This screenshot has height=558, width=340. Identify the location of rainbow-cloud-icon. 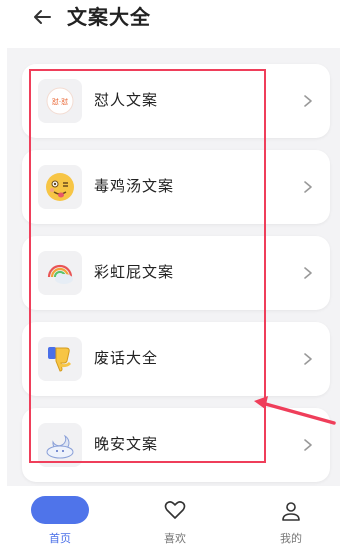
(60, 274).